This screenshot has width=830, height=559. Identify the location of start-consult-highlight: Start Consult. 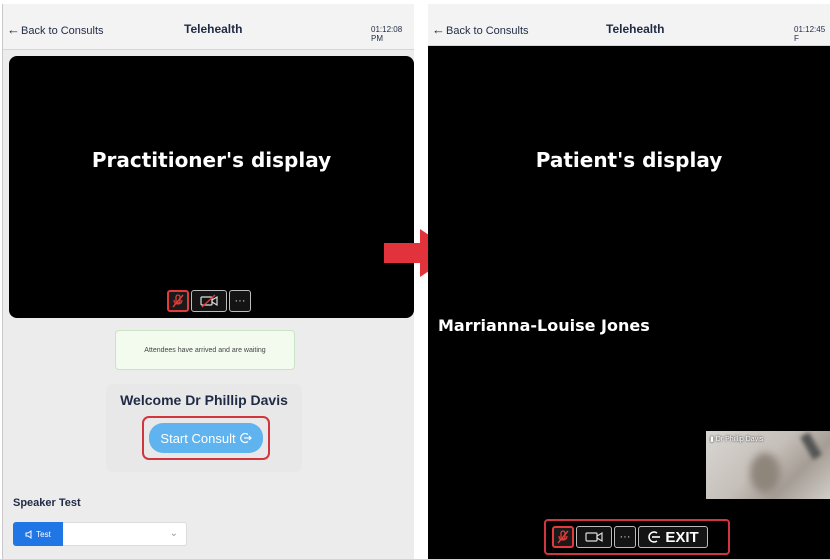
(206, 438).